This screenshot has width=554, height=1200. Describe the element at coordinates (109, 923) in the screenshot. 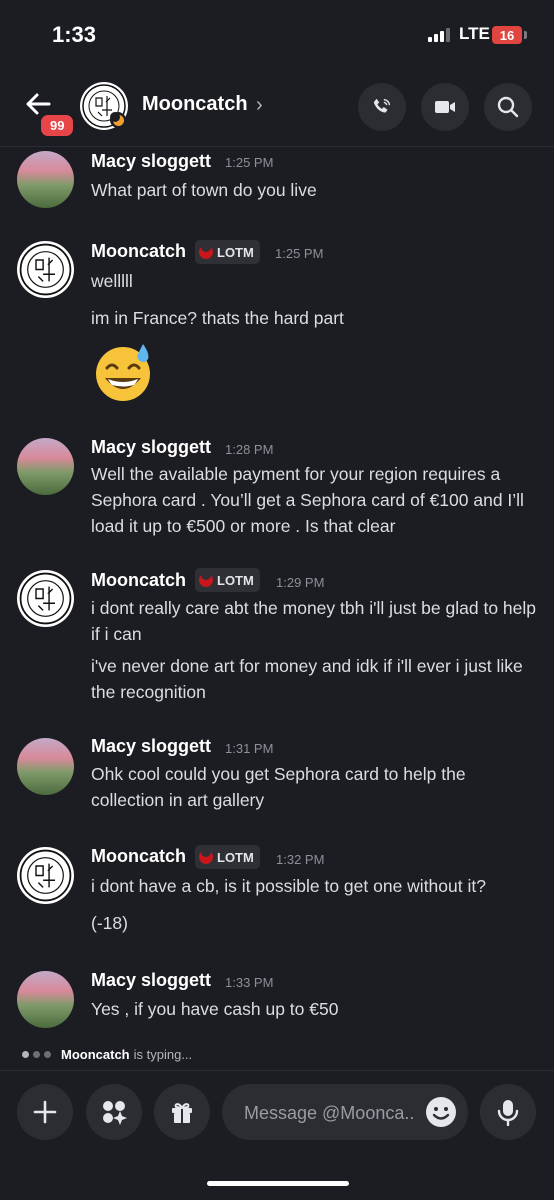

I see `message-text: (-18)` at that location.